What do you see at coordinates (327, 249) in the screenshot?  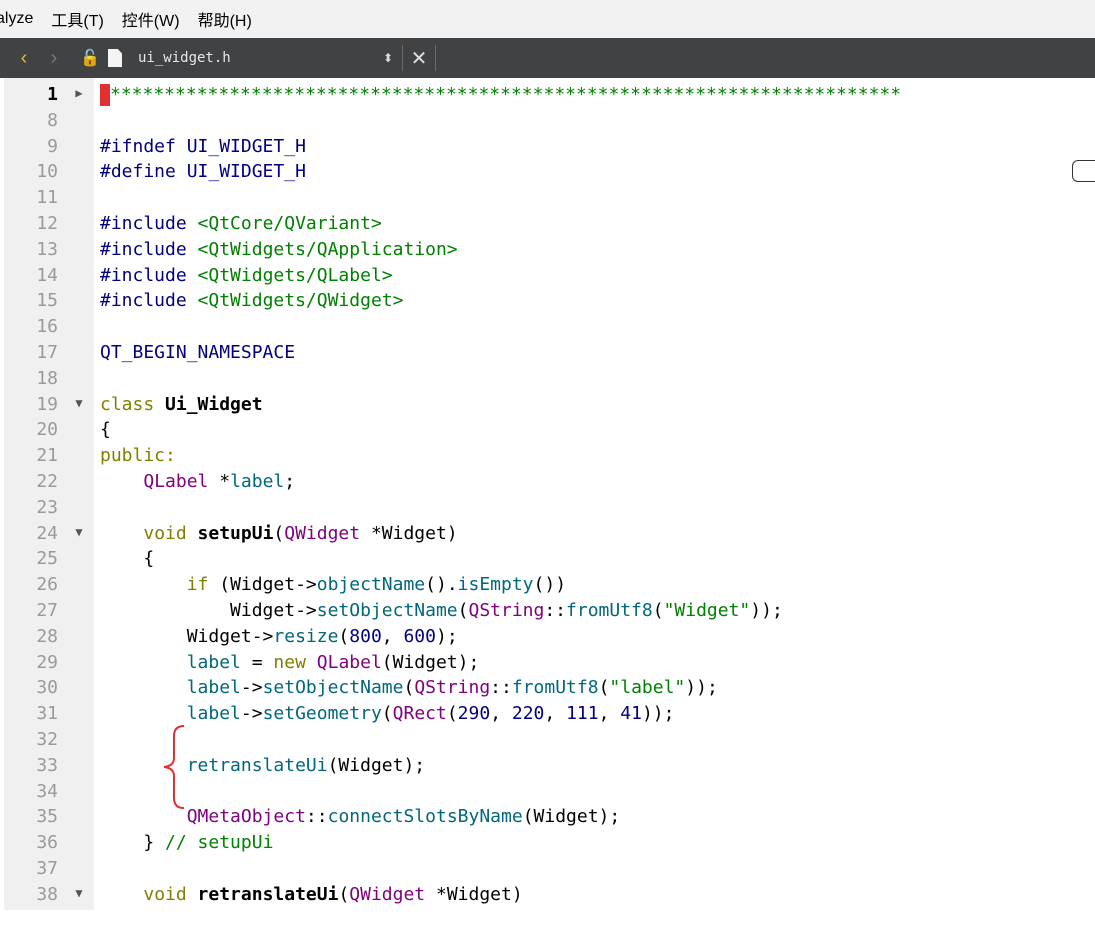 I see `code-token: <QtWidgets/QApplication>` at bounding box center [327, 249].